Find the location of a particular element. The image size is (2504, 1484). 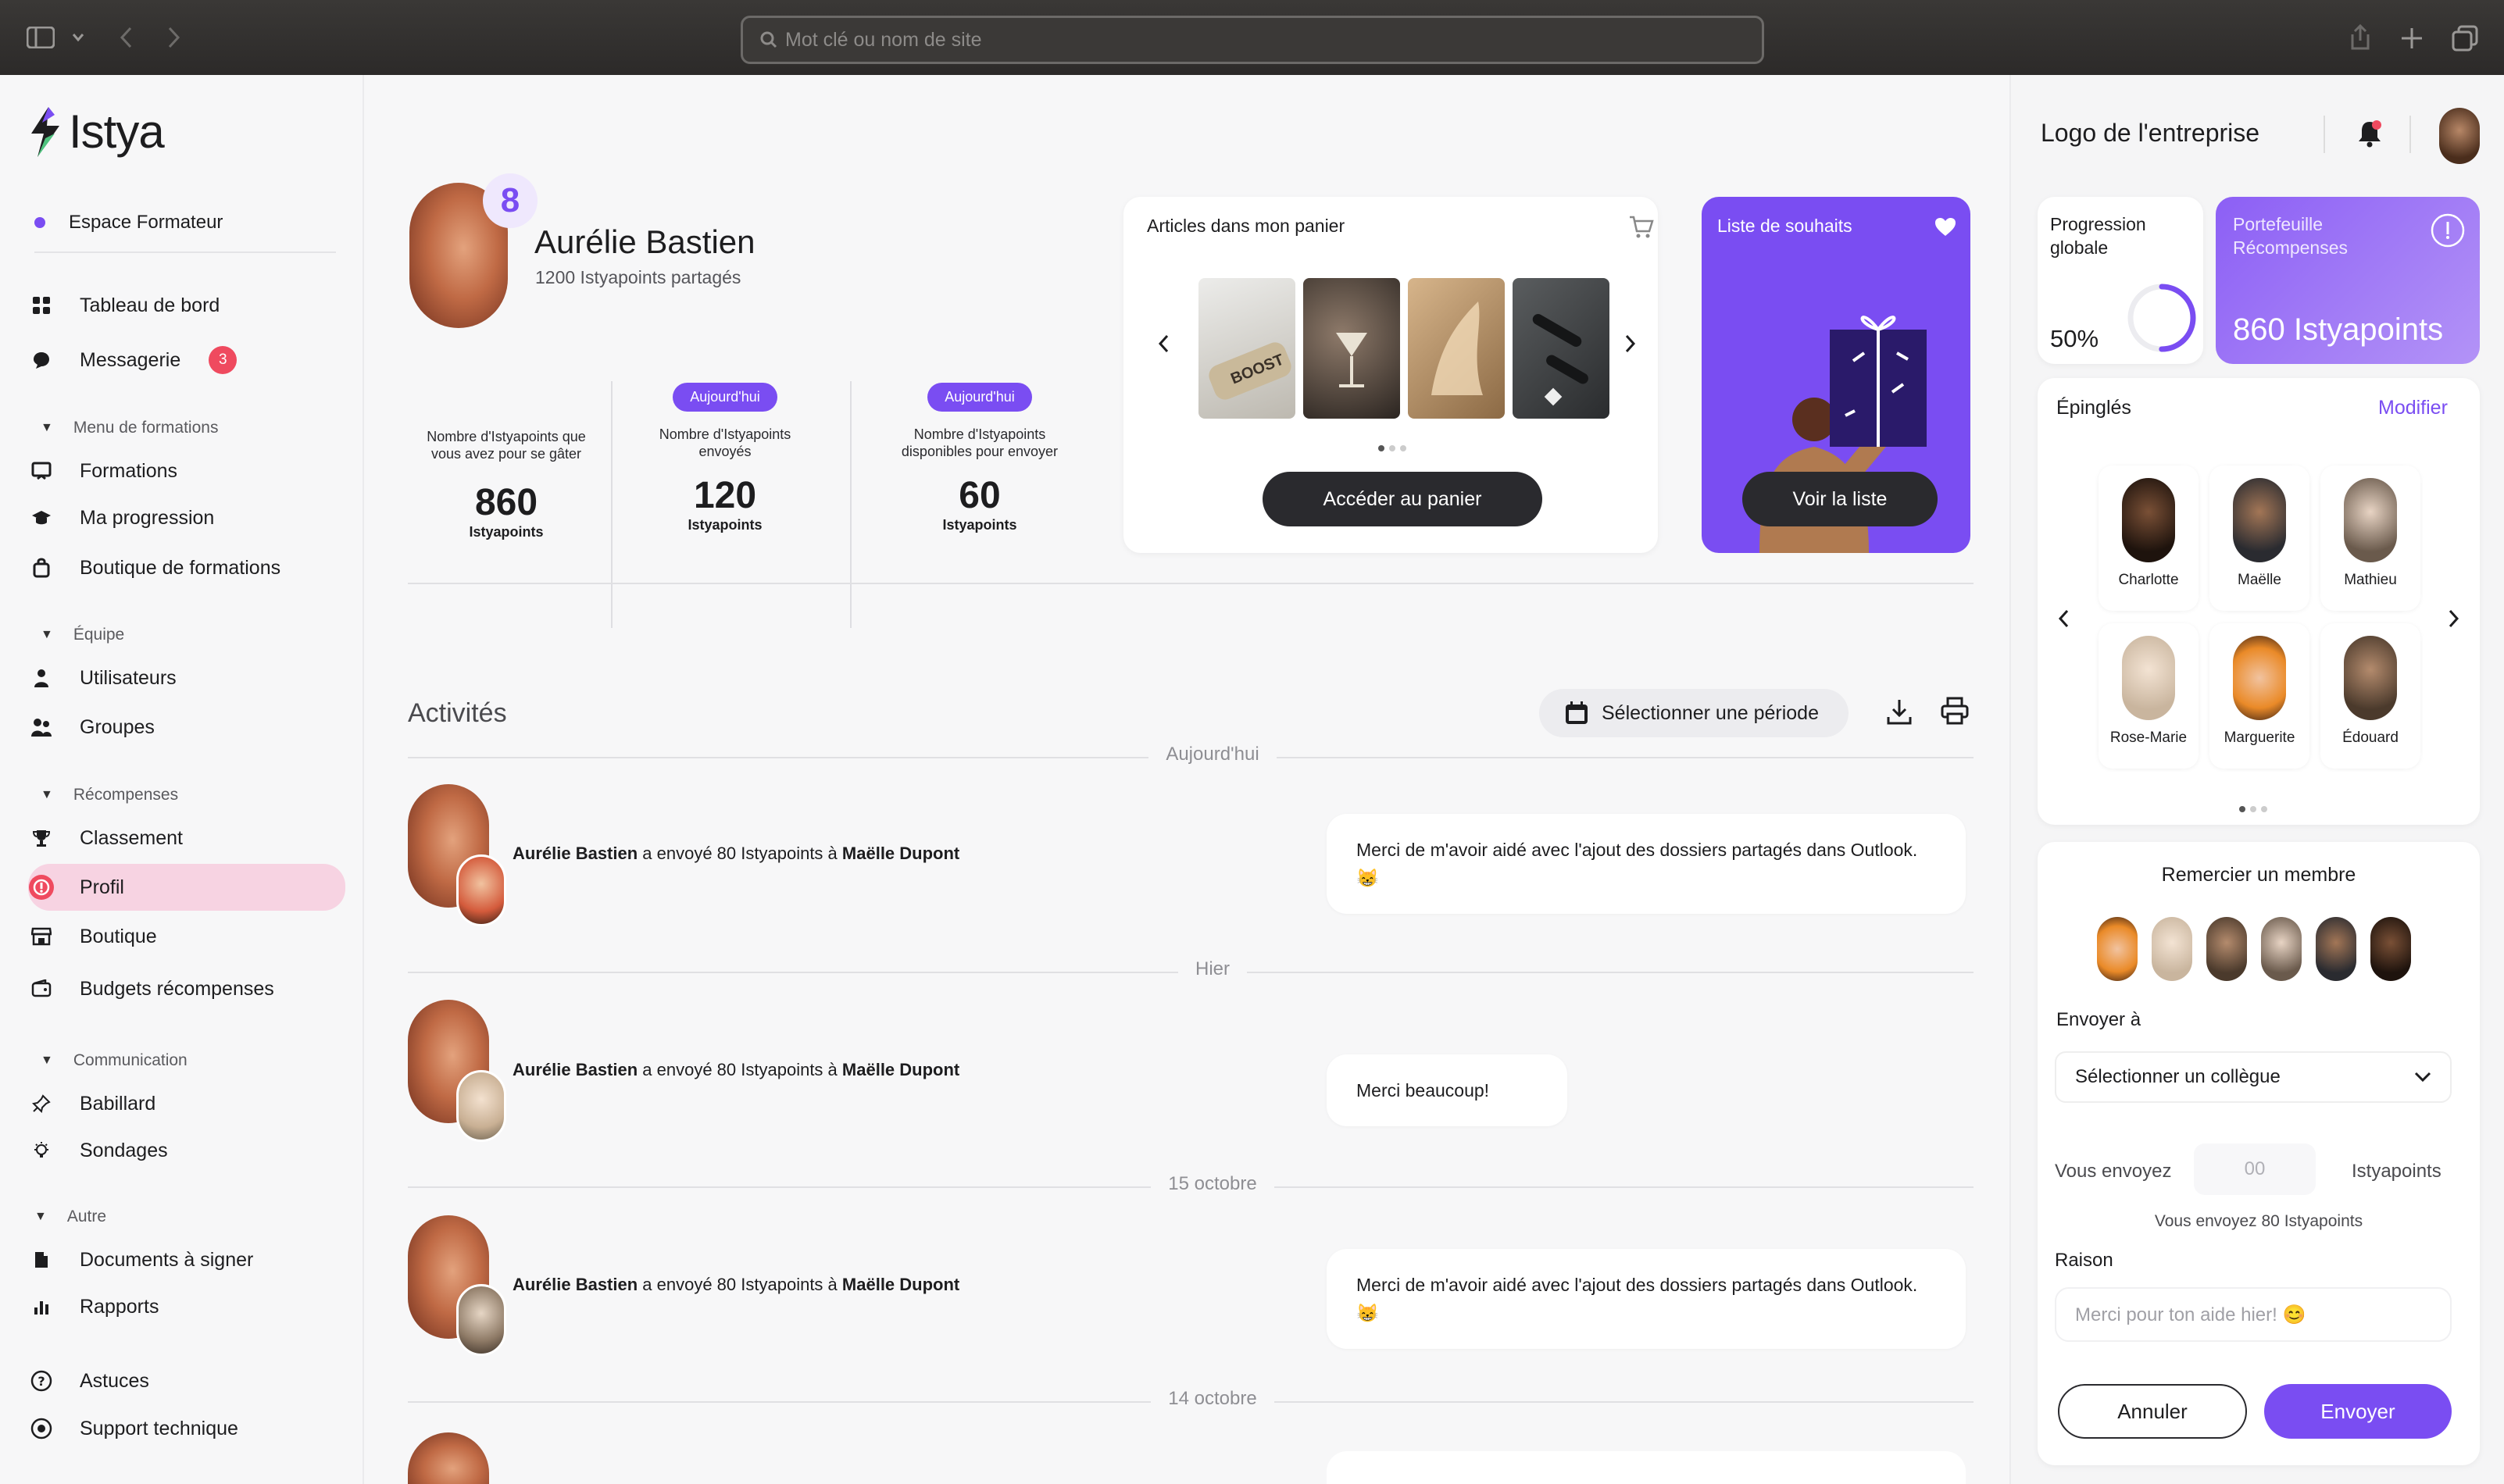

sidebar-item-astuces: ? Astuces is located at coordinates (186, 1381).